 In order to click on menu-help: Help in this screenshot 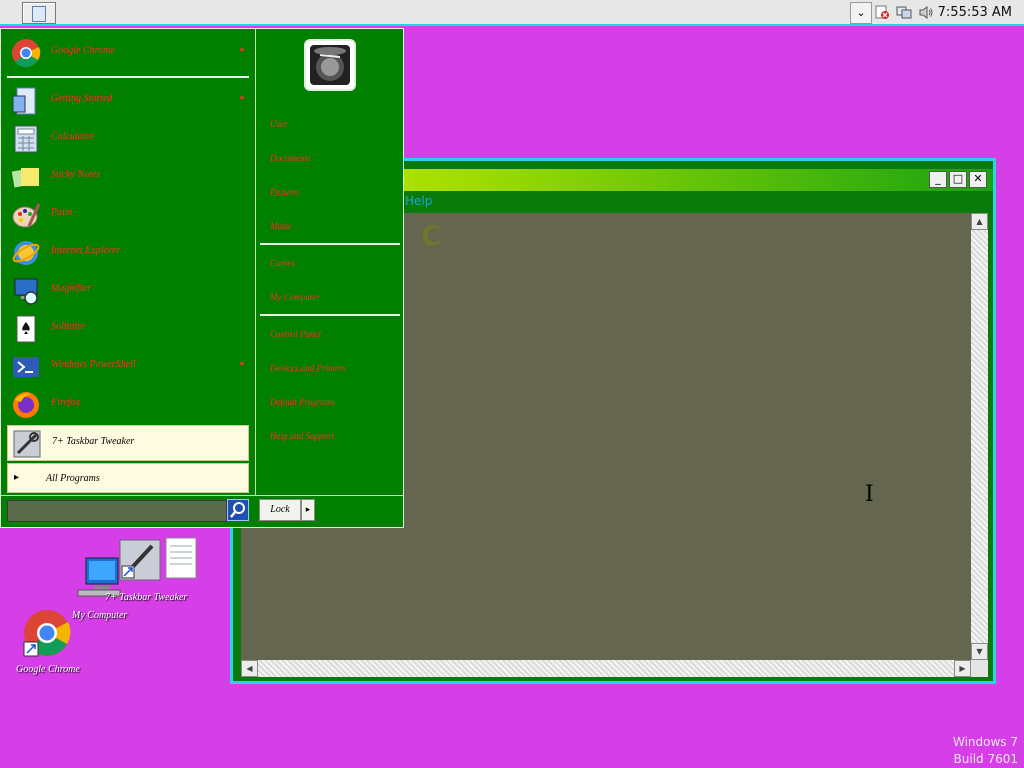, I will do `click(418, 201)`.